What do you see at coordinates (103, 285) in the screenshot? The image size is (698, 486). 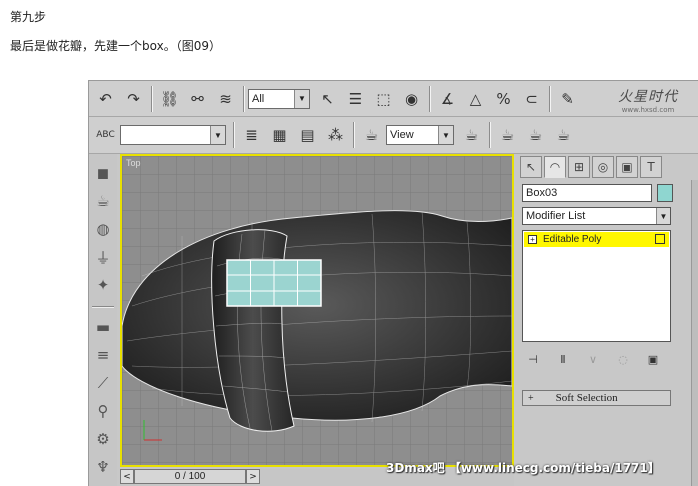 I see `star-icon: ✦` at bounding box center [103, 285].